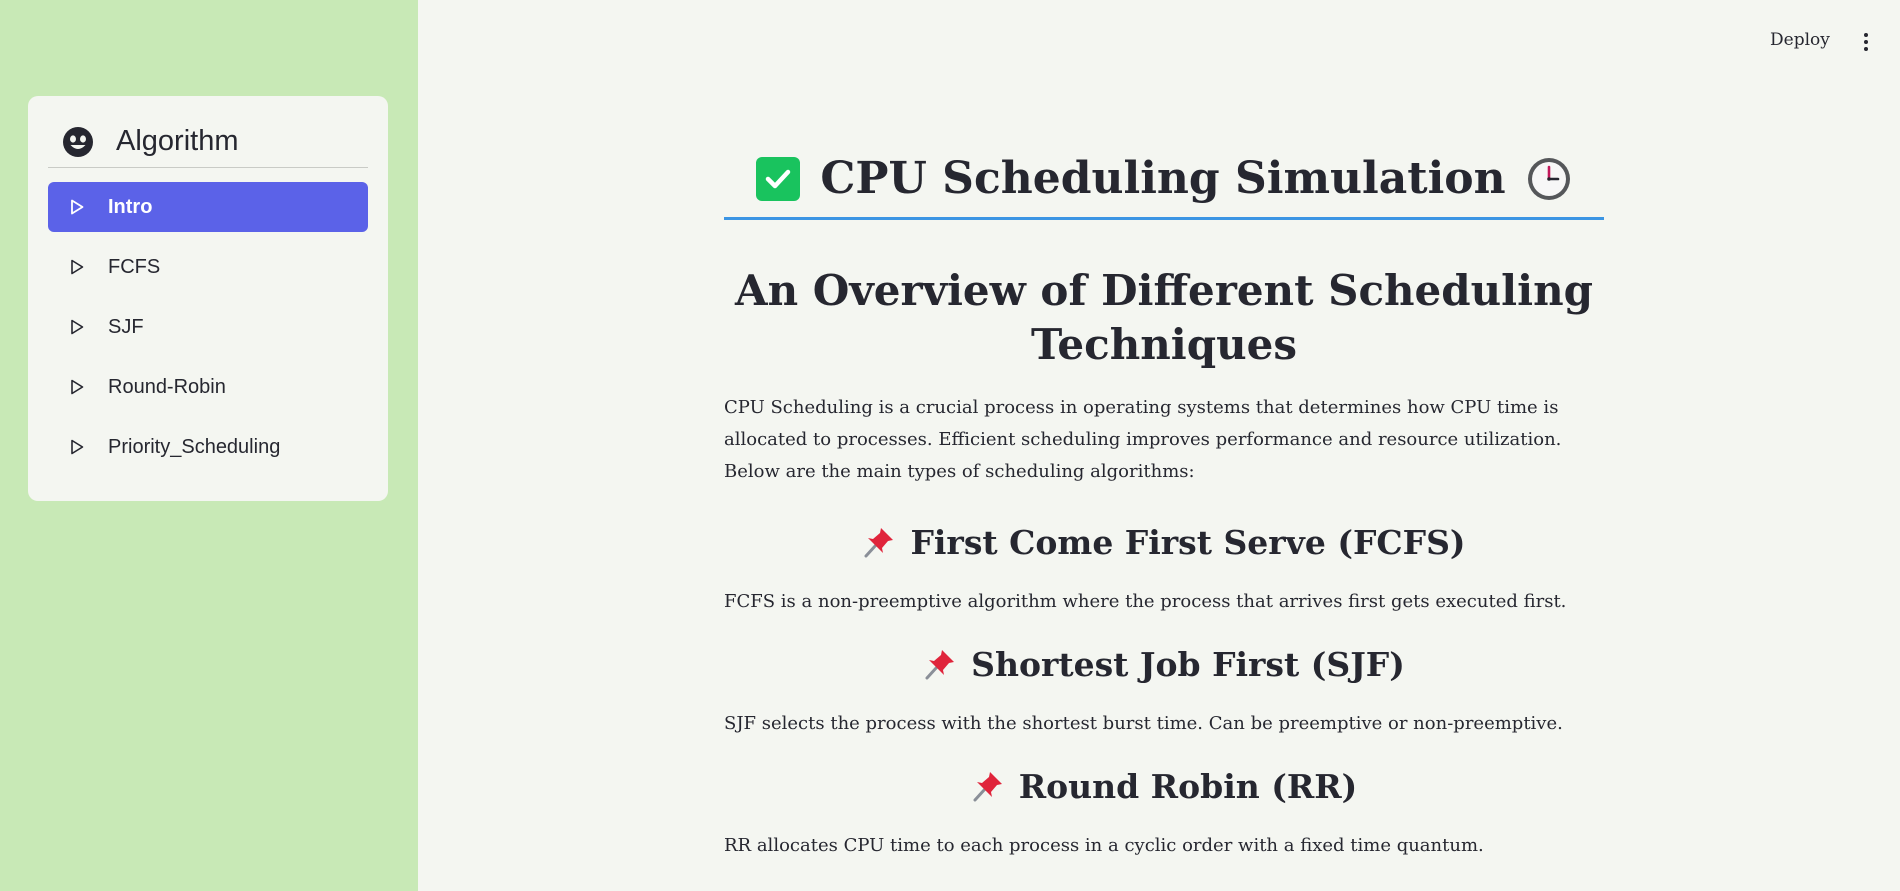 The image size is (1900, 891). Describe the element at coordinates (134, 266) in the screenshot. I see `sidebar-item-label: FCFS` at that location.